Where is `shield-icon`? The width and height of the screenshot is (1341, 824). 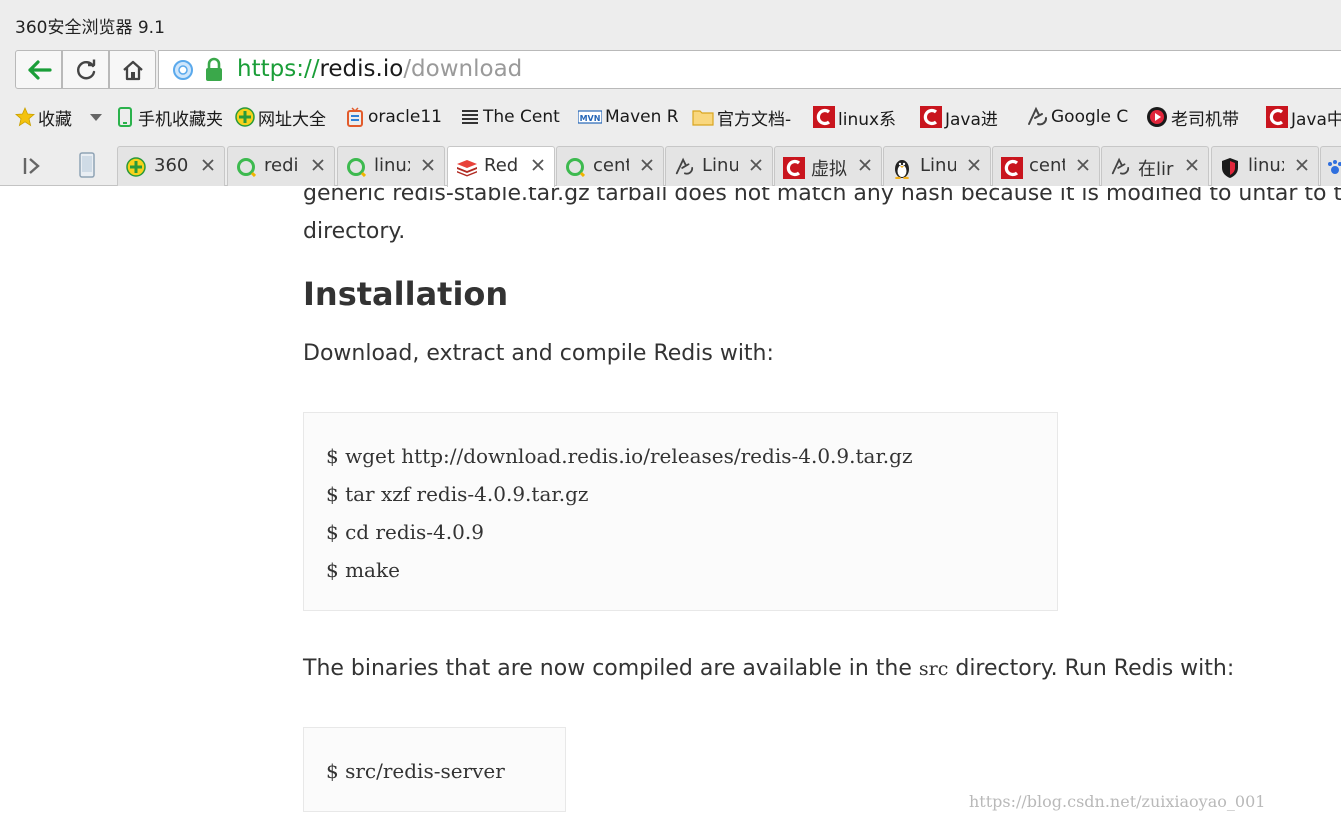 shield-icon is located at coordinates (1230, 168).